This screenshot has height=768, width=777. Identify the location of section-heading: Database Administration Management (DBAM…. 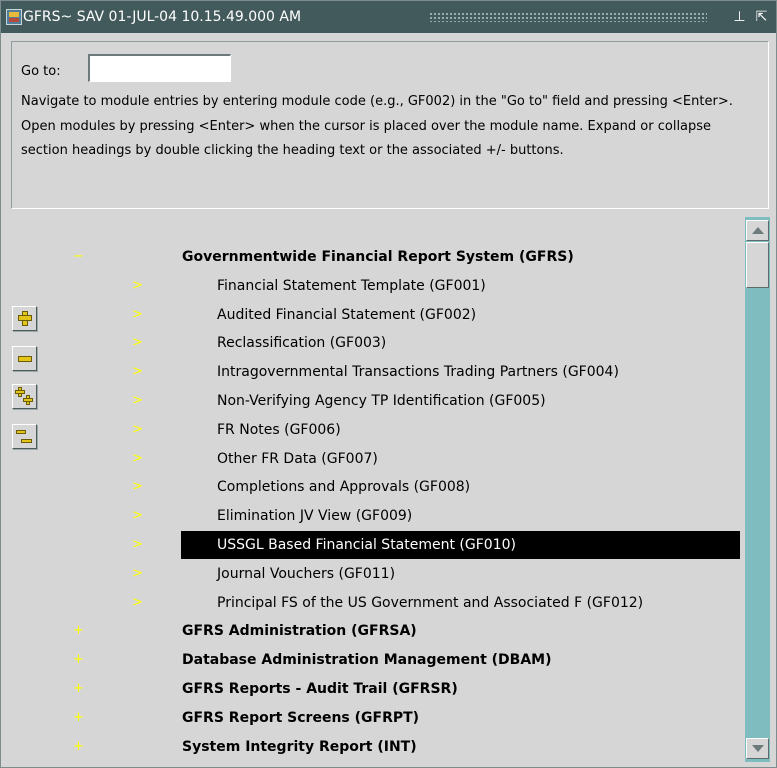
(367, 660).